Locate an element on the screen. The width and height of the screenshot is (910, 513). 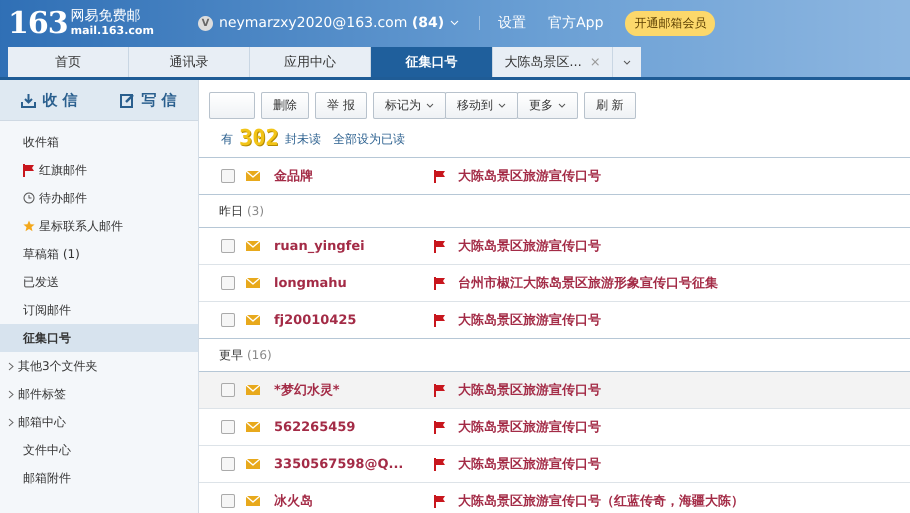
tab: 征集口号 is located at coordinates (432, 62).